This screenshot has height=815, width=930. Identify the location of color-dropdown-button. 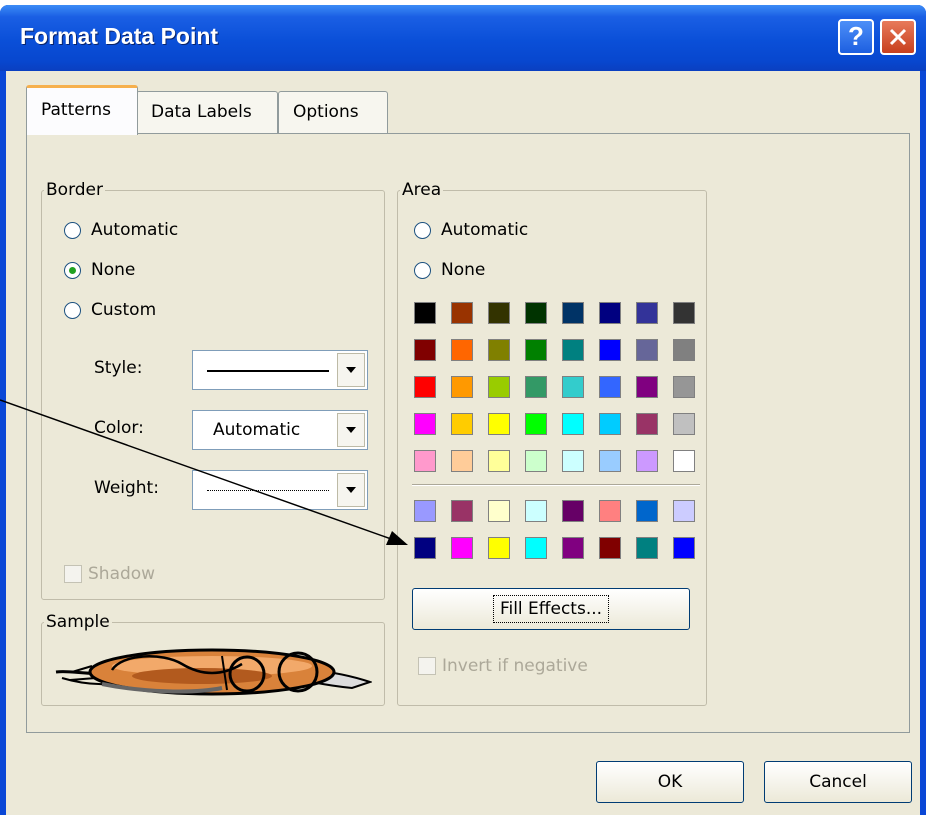
(351, 430).